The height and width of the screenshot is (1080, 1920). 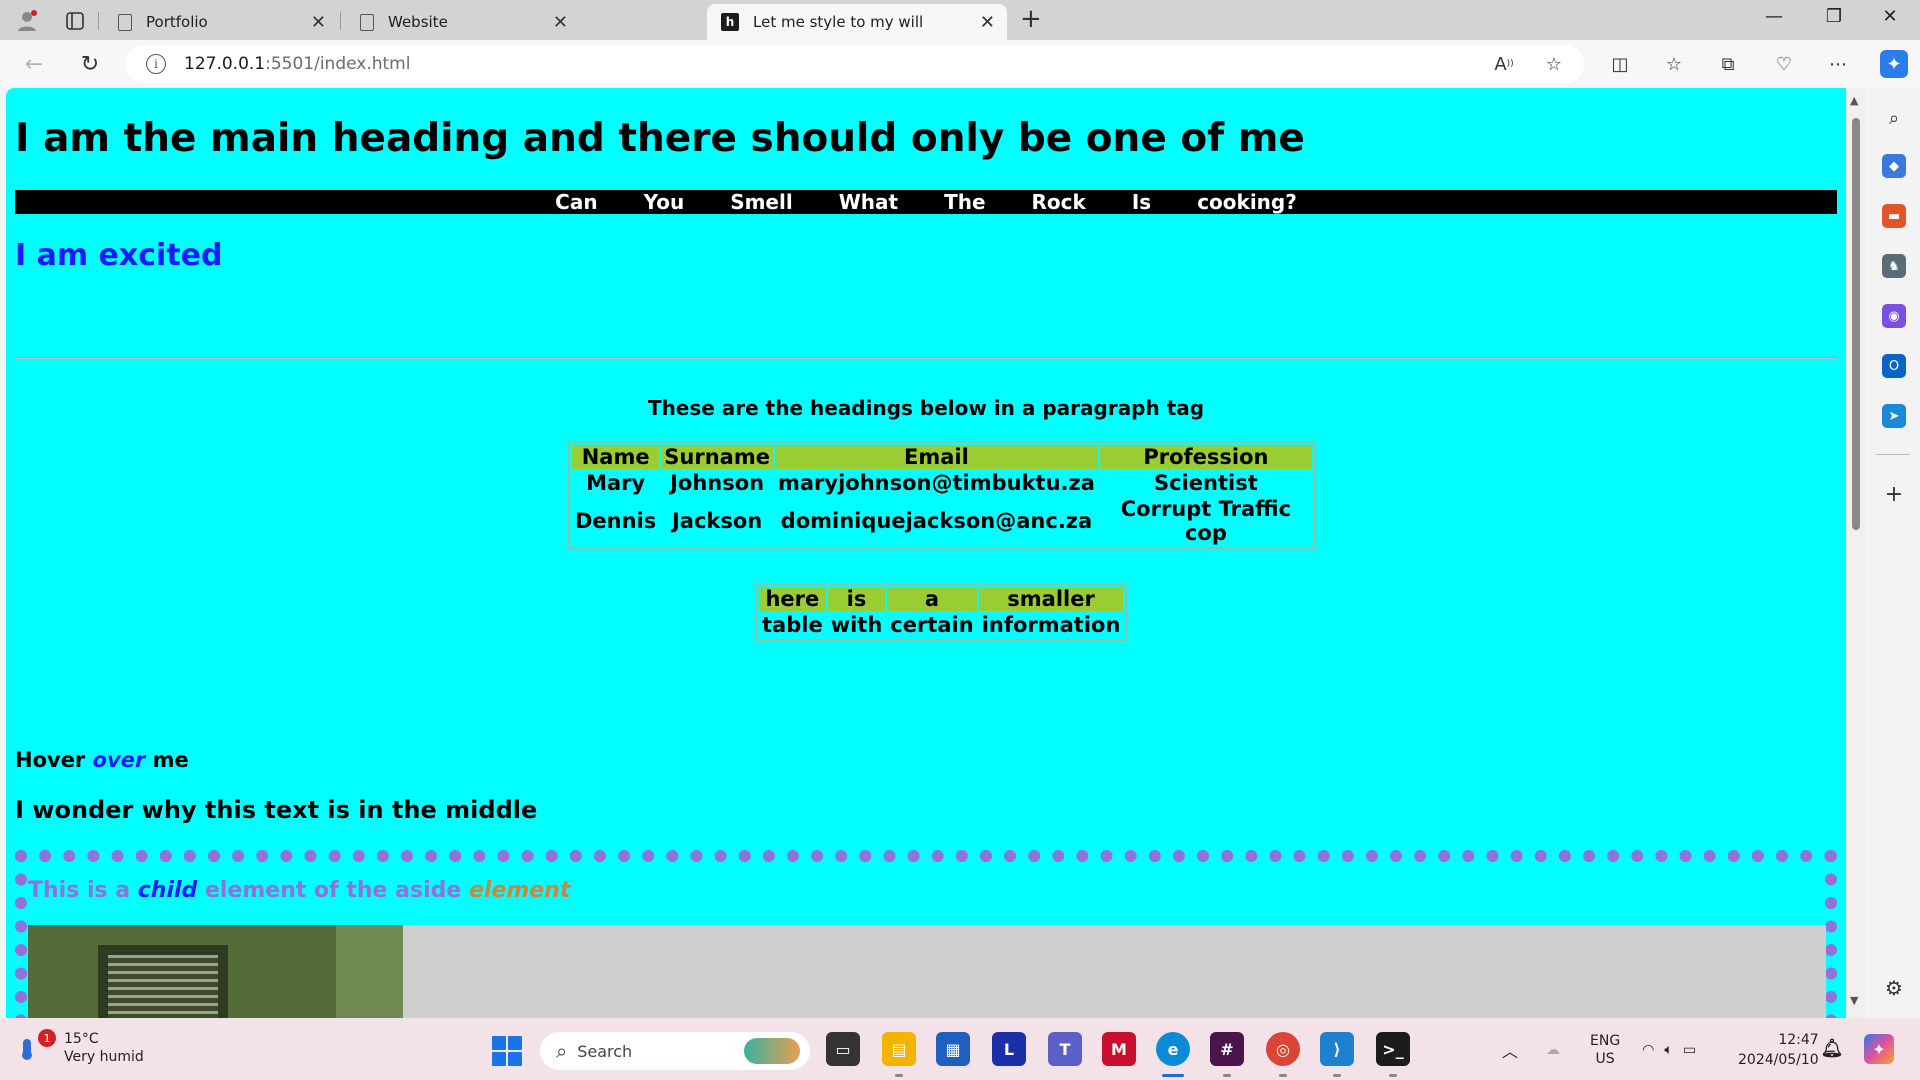 What do you see at coordinates (82, 1047) in the screenshot?
I see `weather-widget: 1 15°C Very humid` at bounding box center [82, 1047].